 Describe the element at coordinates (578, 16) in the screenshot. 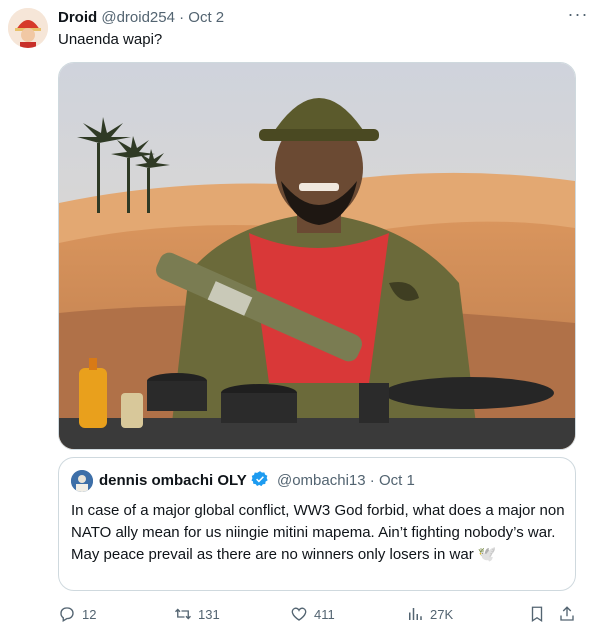

I see `more-dots-icon: ···` at that location.